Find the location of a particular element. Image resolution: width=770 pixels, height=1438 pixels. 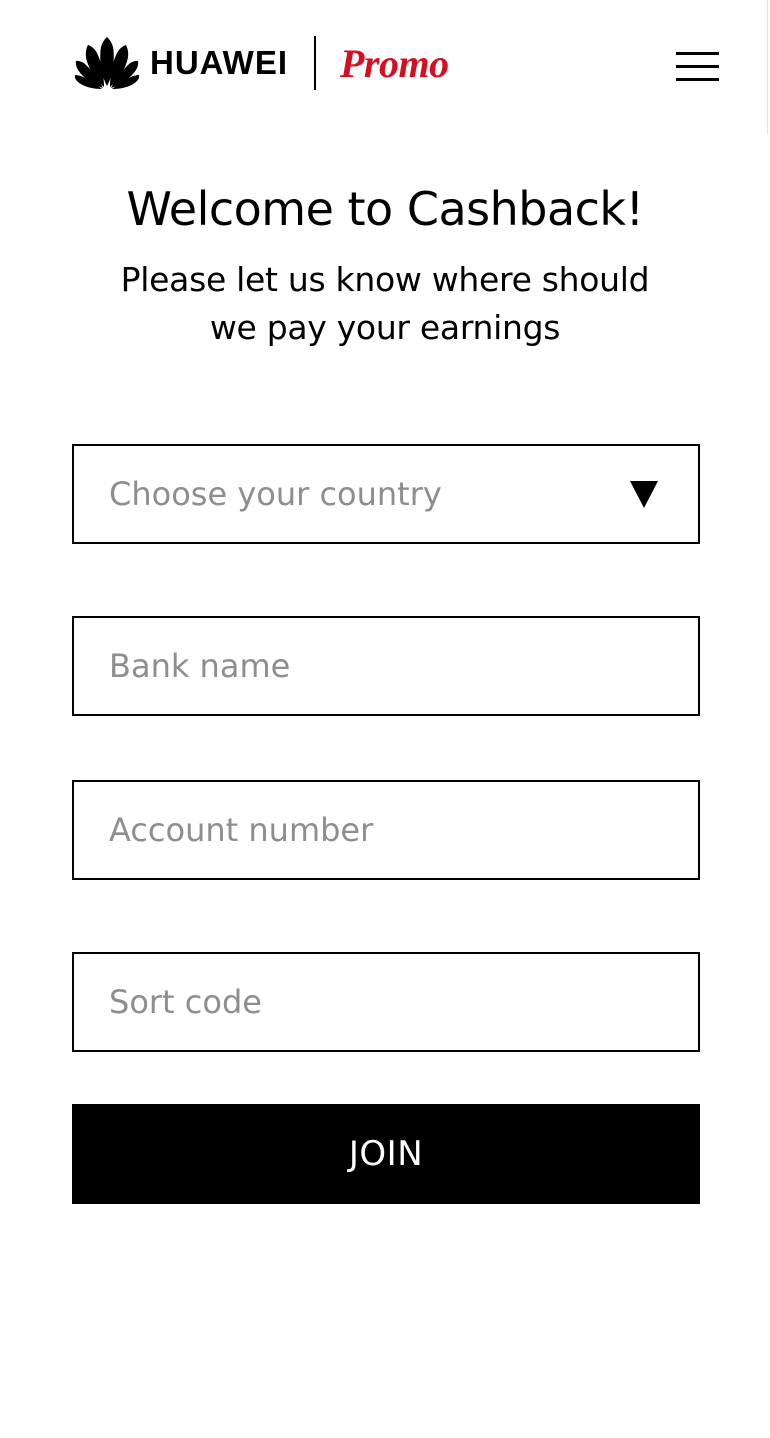

brand-name: HUAWEI is located at coordinates (219, 62).